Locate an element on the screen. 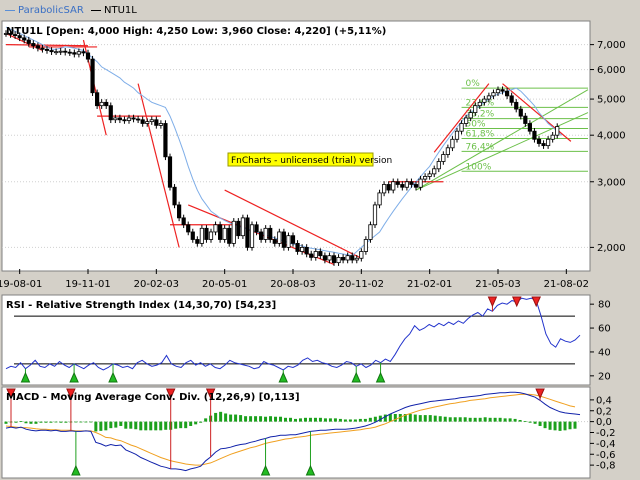 Image resolution: width=640 pixels, height=480 pixels. macd-tick-label: 0,2 is located at coordinates (604, 411).